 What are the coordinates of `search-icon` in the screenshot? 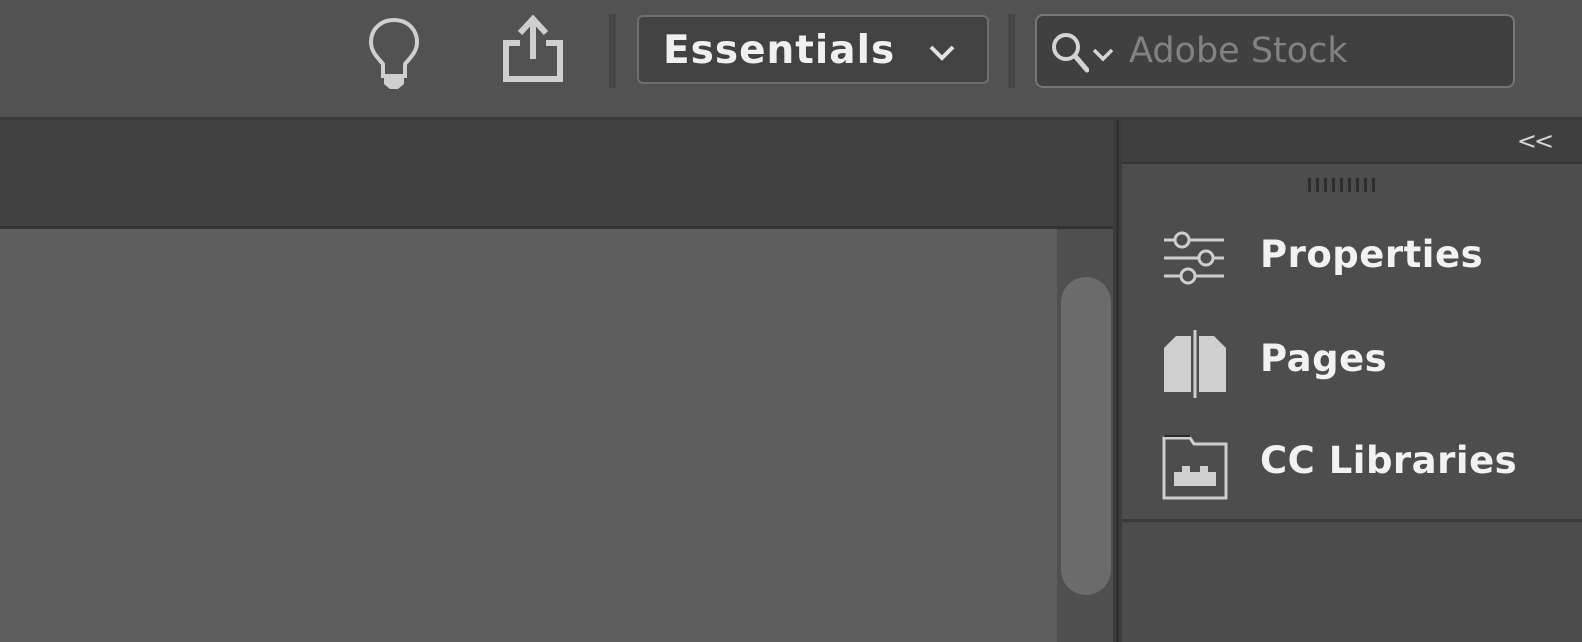 It's located at (1069, 52).